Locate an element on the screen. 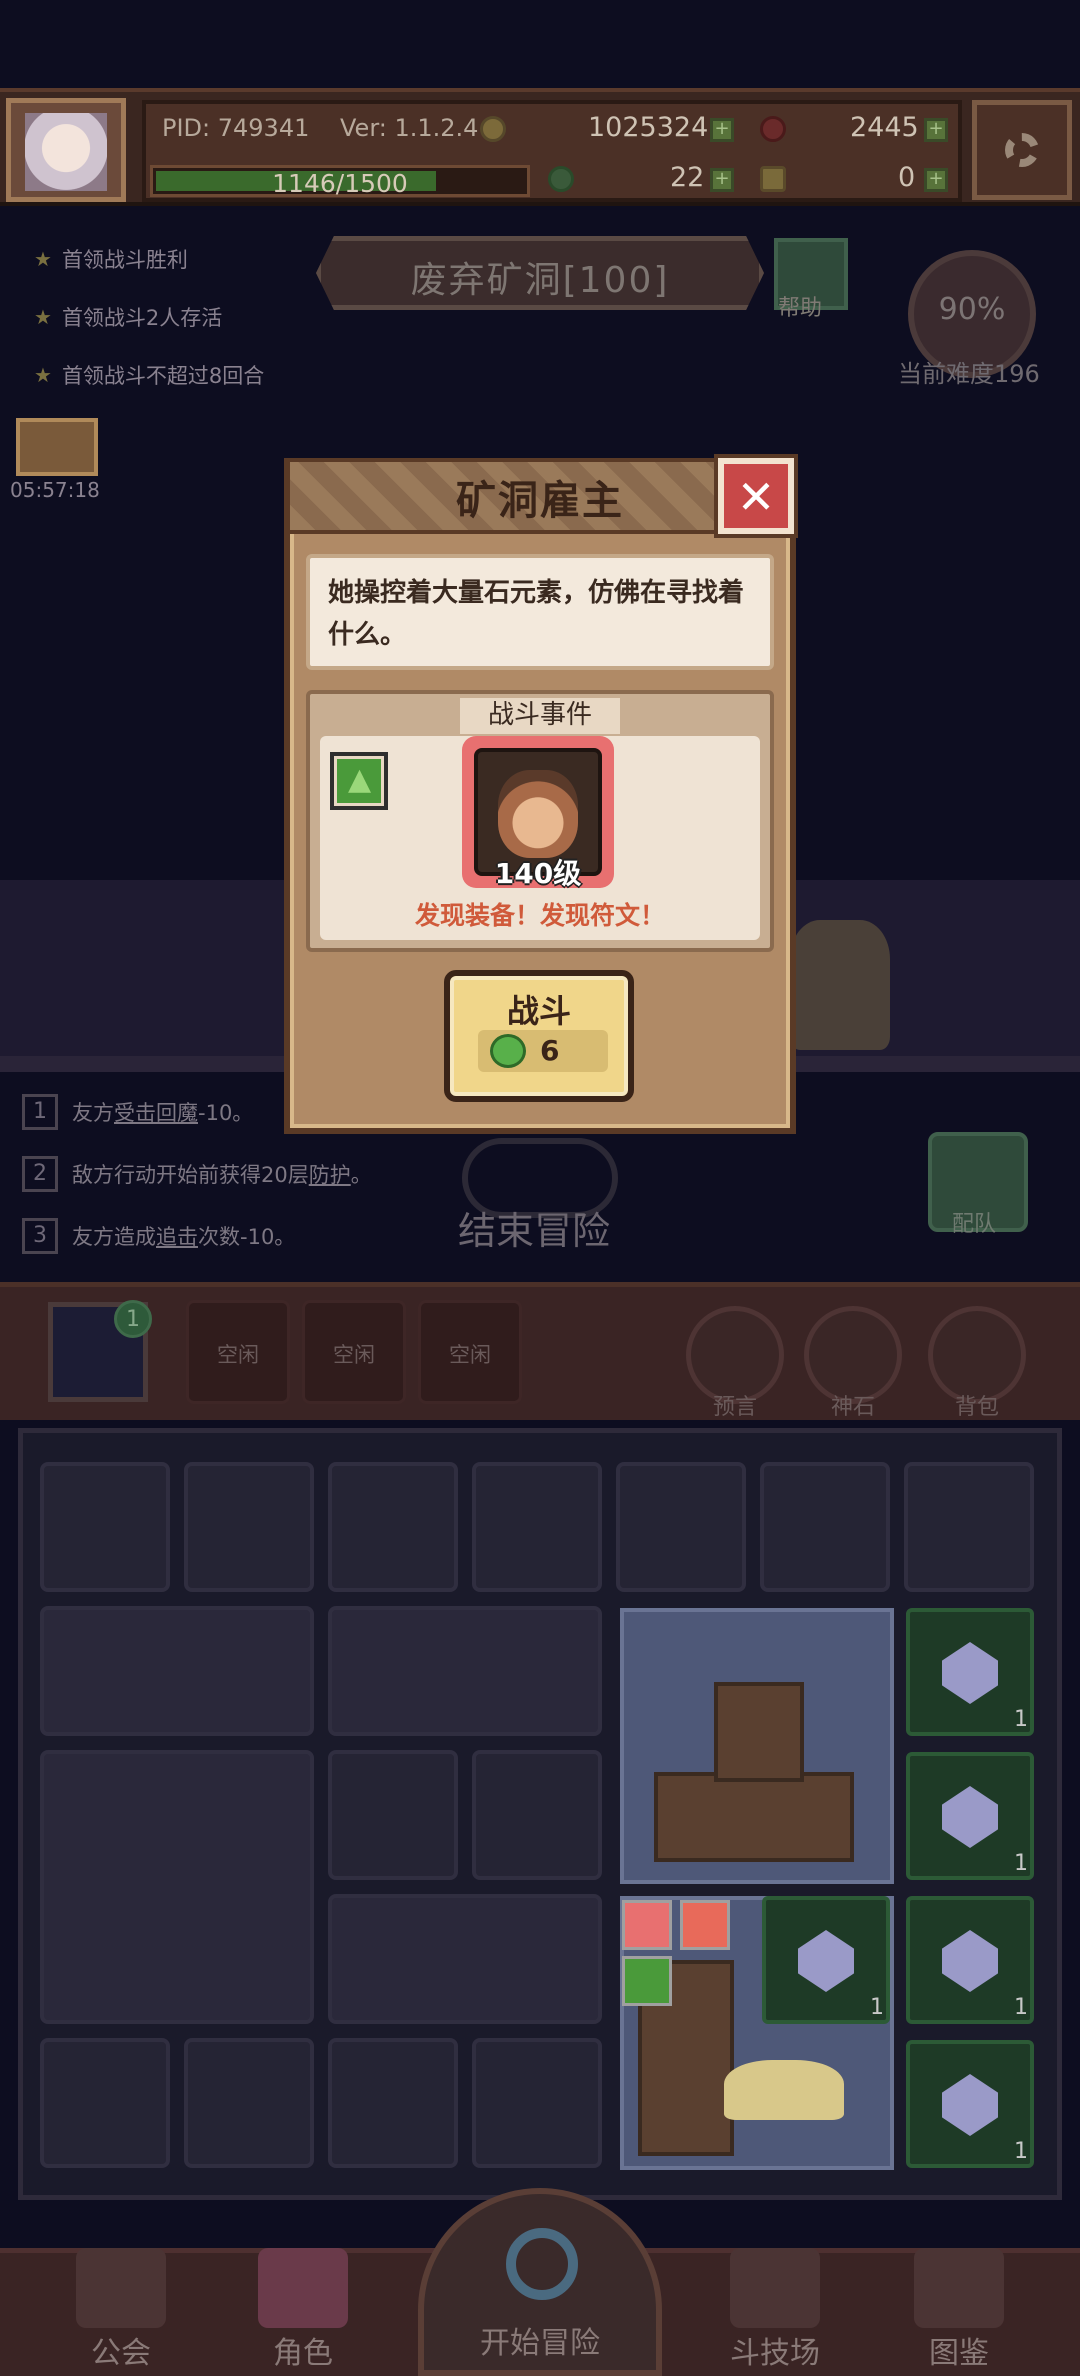  nav-label: 角色 is located at coordinates (303, 2353).